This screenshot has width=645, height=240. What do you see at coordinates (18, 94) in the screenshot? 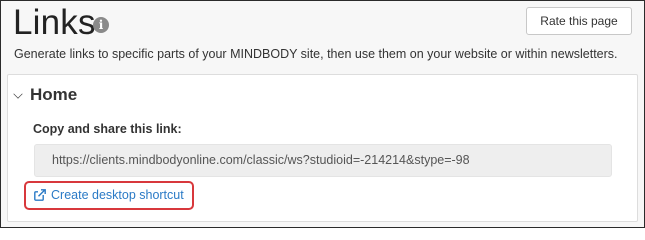
I see `chevron-down-icon` at bounding box center [18, 94].